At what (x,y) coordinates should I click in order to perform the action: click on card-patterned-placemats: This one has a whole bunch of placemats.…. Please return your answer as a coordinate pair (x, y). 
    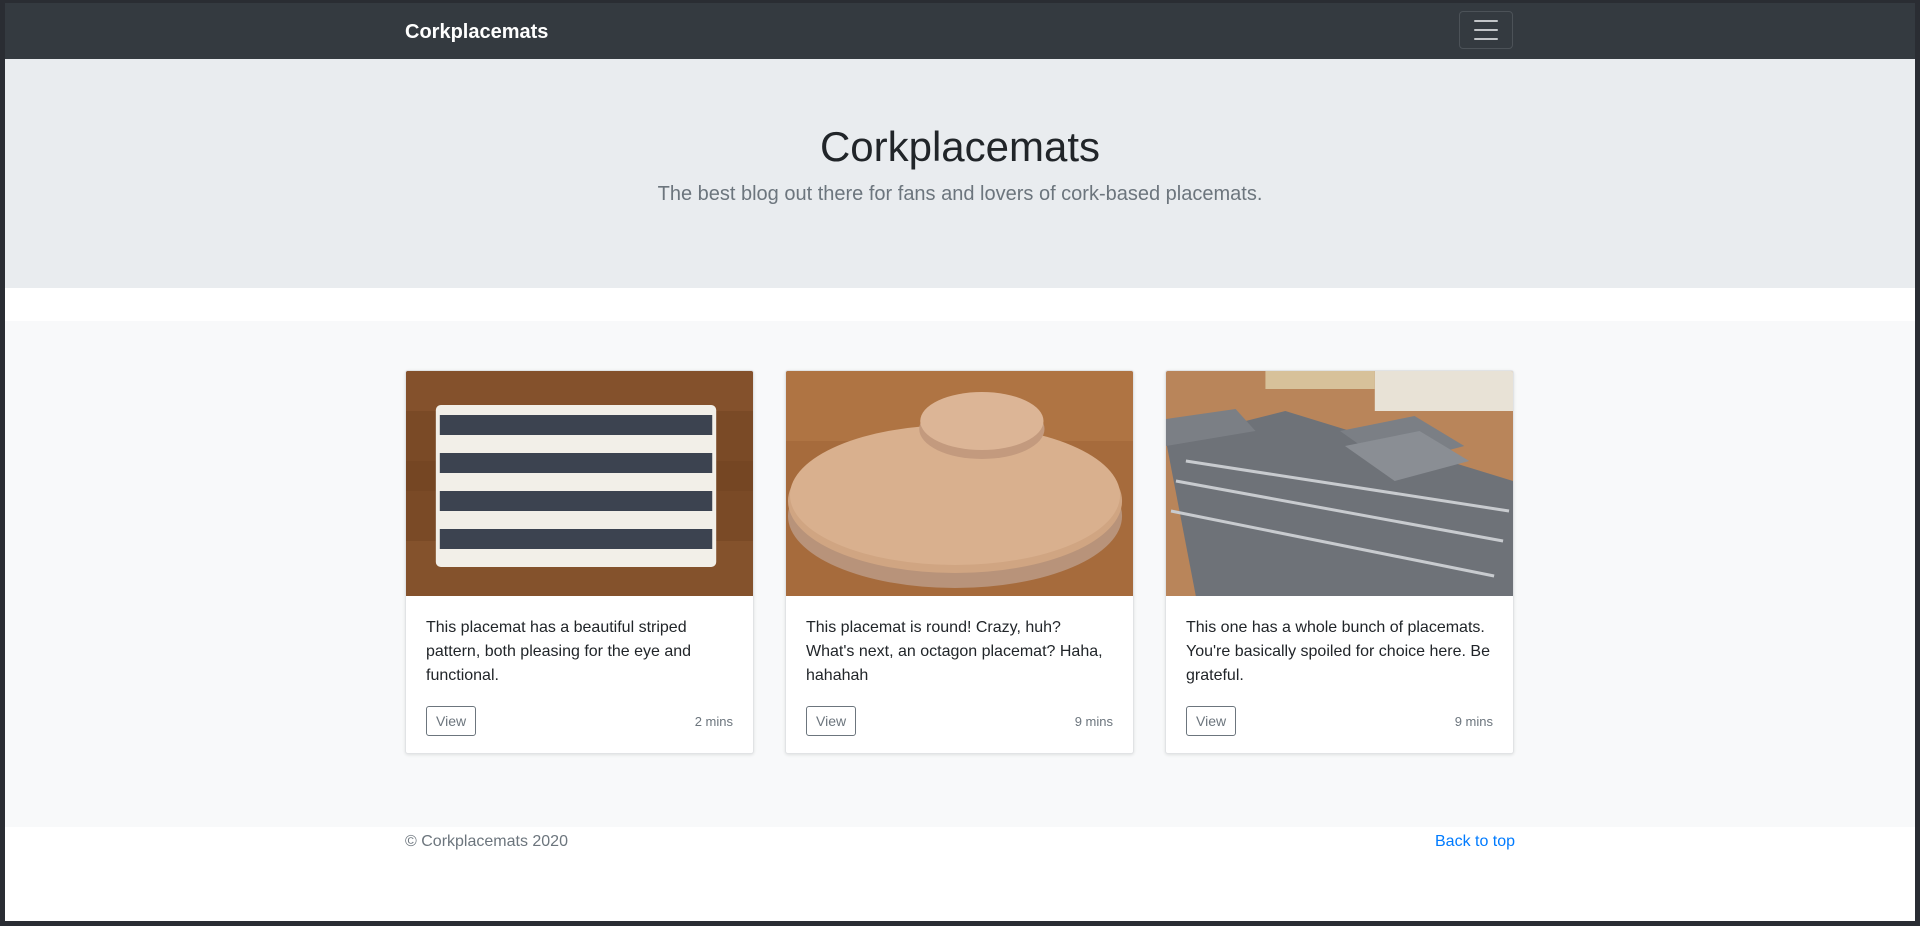
    Looking at the image, I should click on (1339, 562).